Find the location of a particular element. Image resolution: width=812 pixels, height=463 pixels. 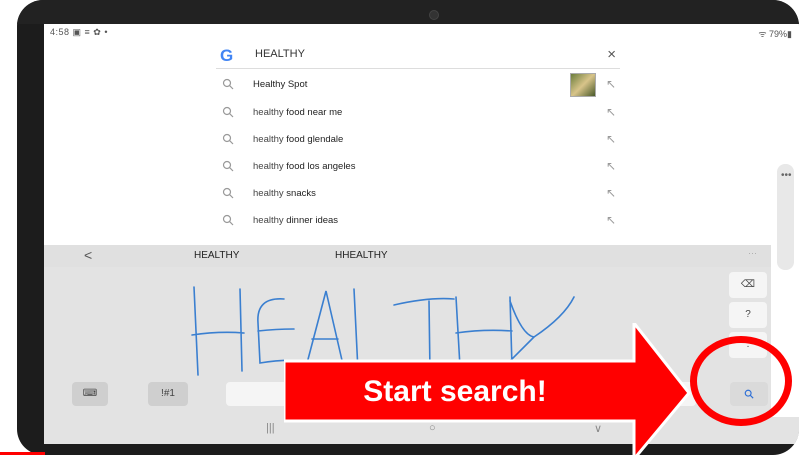

annotation-label: Start search! is located at coordinates (455, 391).